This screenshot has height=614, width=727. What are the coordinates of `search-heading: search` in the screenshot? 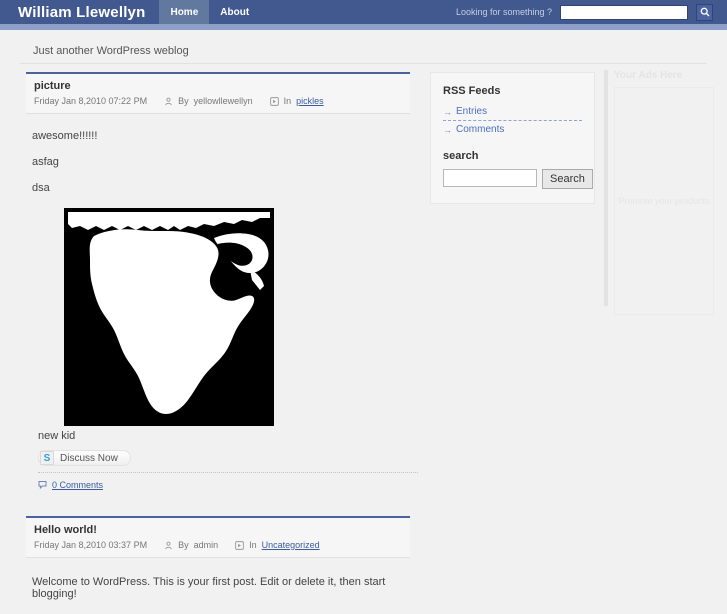 It's located at (461, 156).